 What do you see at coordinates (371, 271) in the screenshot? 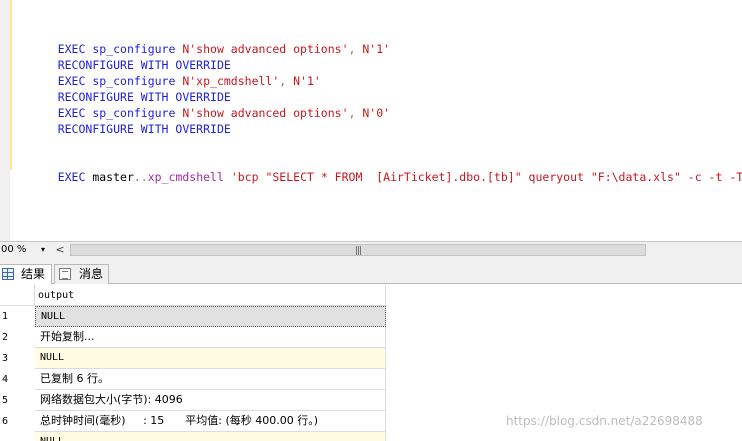
I see `results-tabbar: 结果 消息` at bounding box center [371, 271].